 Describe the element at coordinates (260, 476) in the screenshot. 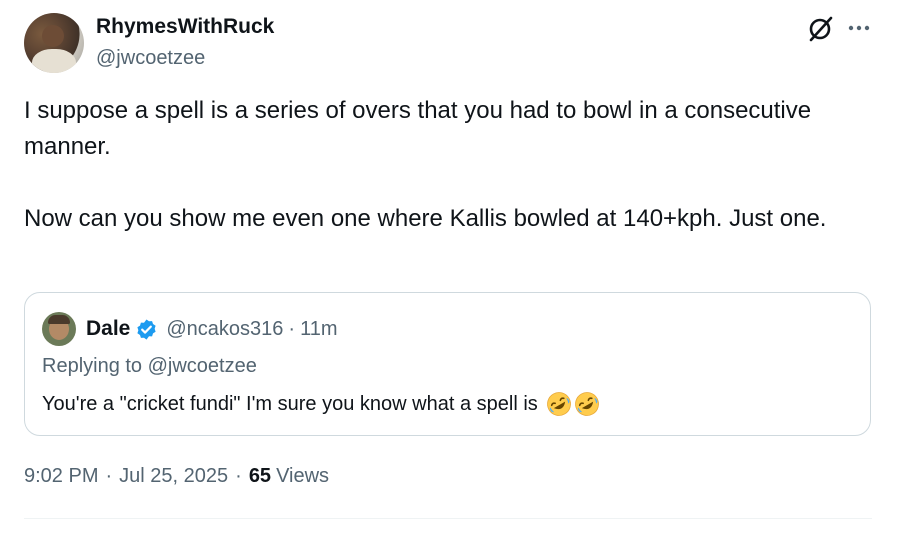

I see `views-count: 65` at that location.